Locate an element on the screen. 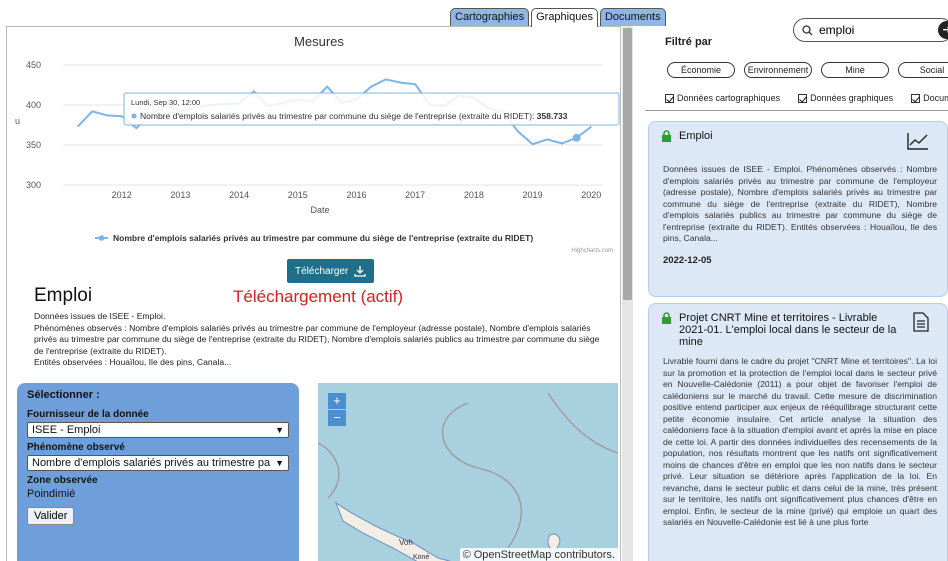  x-axis-label: Date is located at coordinates (319, 210).